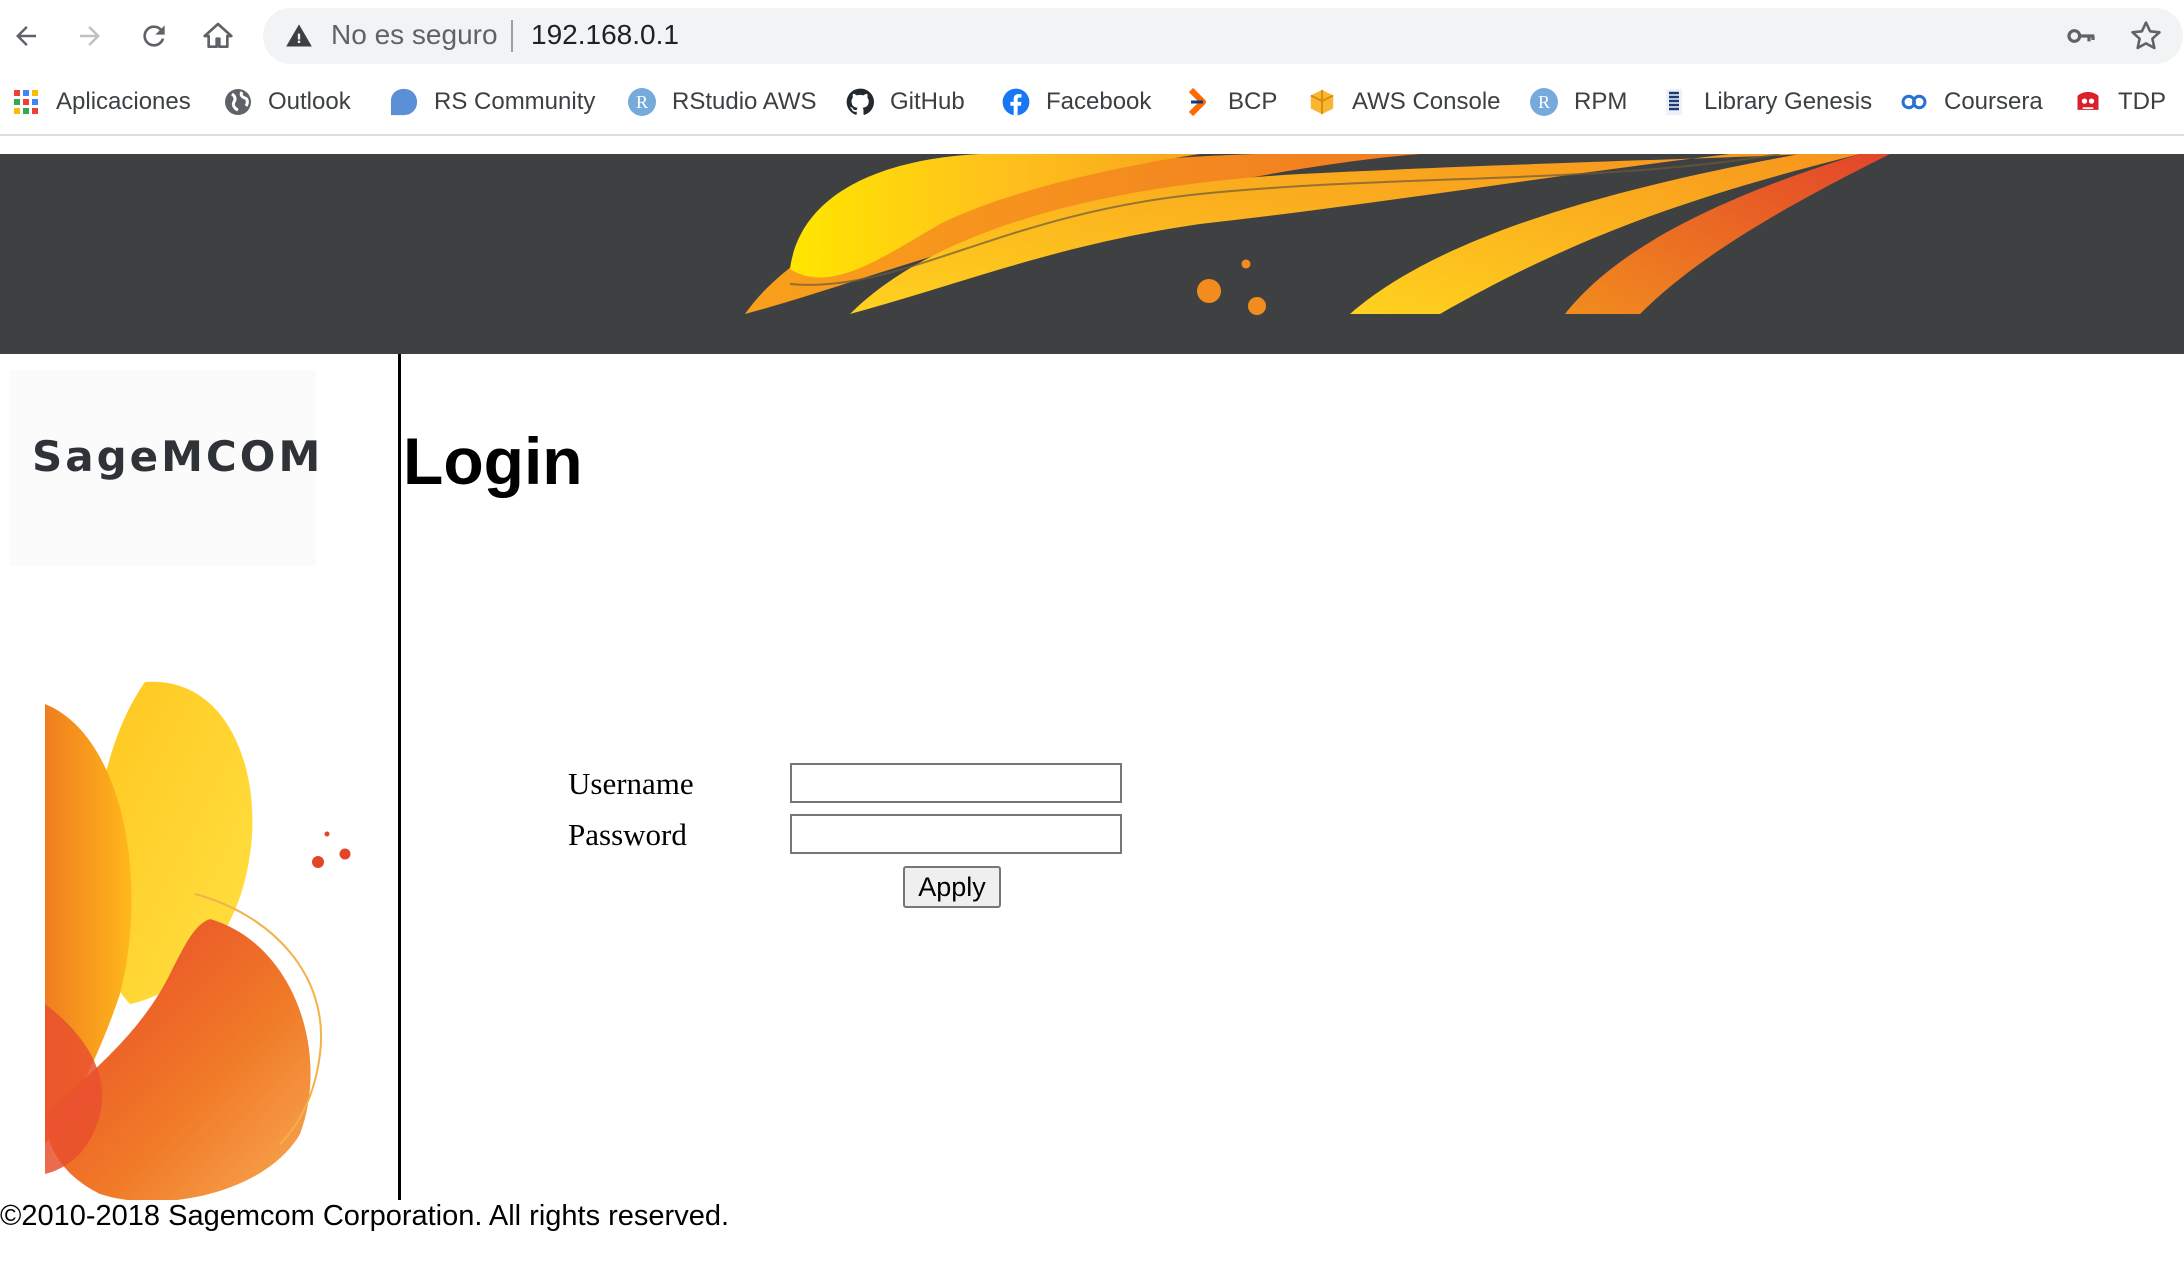  What do you see at coordinates (309, 101) in the screenshot?
I see `bookmark-label: Outlook` at bounding box center [309, 101].